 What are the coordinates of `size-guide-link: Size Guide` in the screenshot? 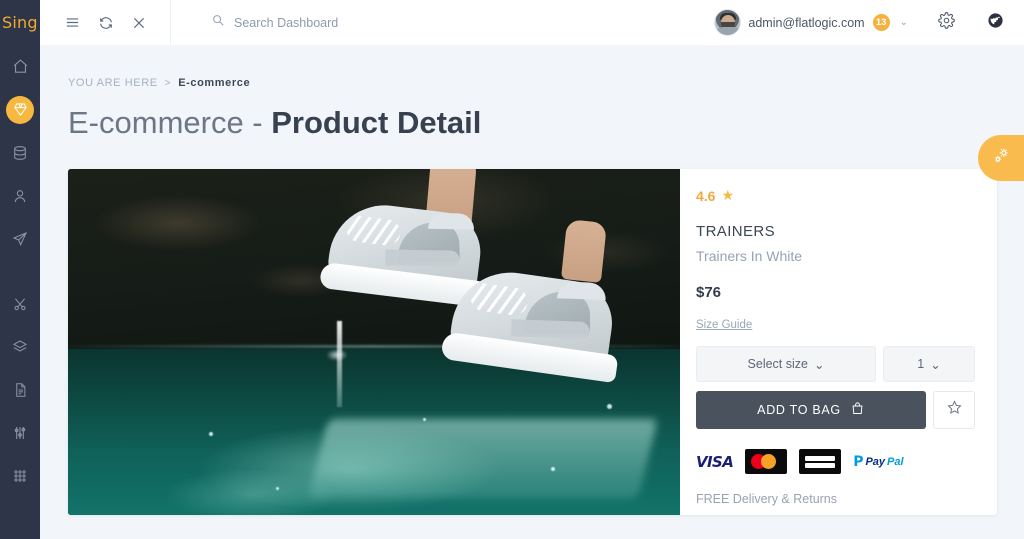 It's located at (724, 325).